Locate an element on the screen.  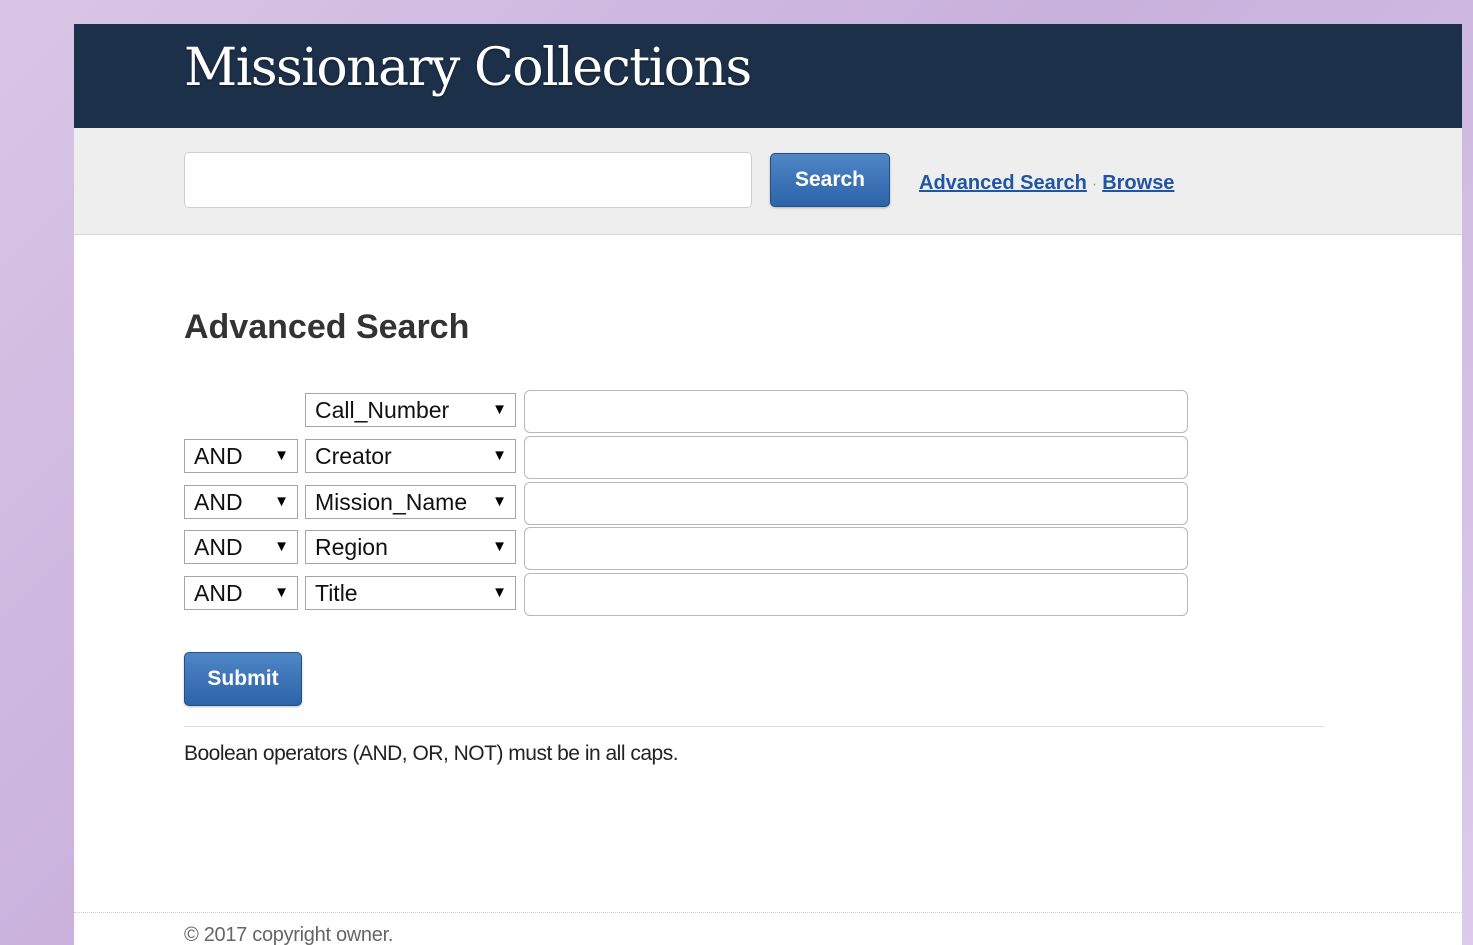
field-select: Region ▼ is located at coordinates (410, 547).